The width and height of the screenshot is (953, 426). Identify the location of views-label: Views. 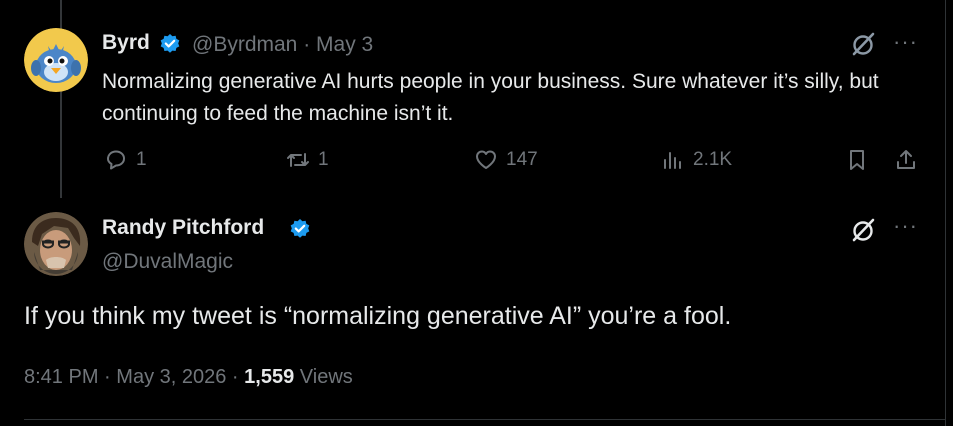
(326, 377).